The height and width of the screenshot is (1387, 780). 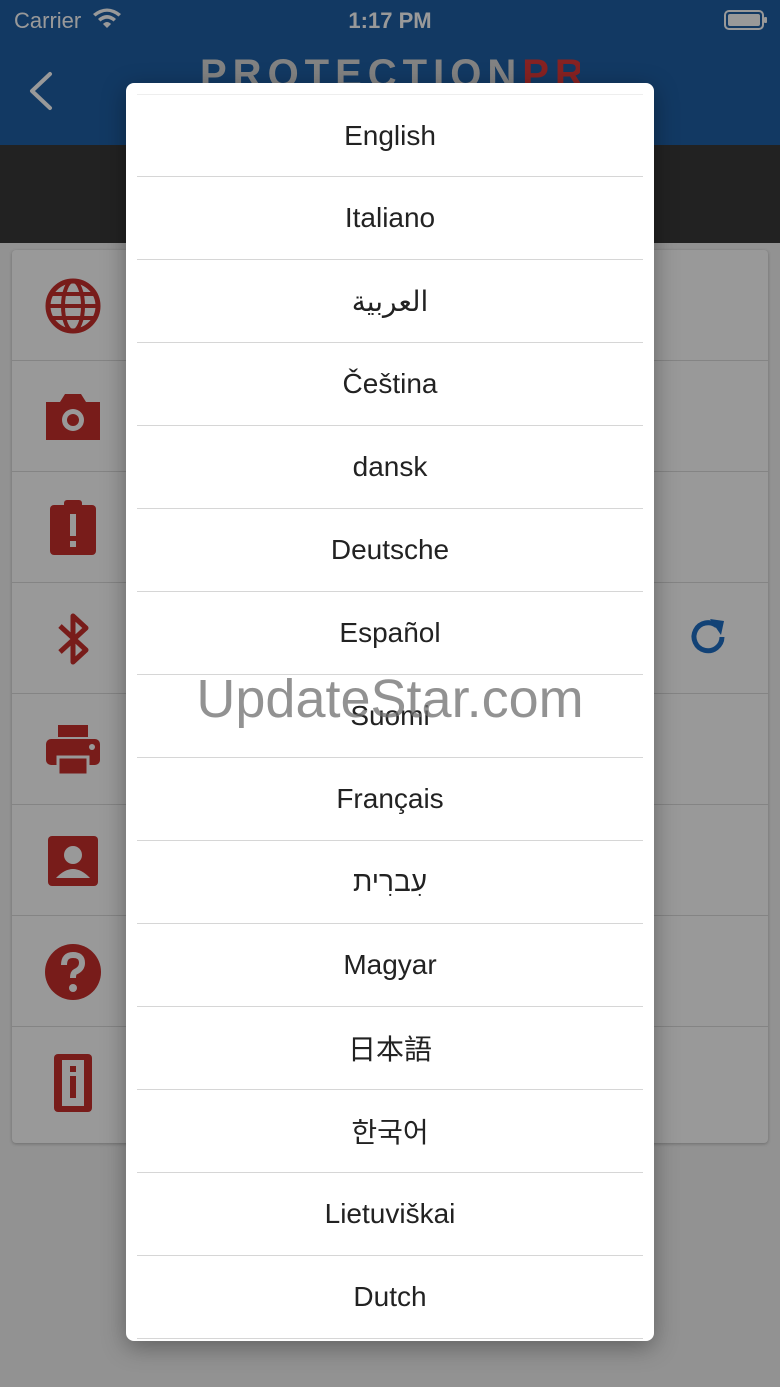 I want to click on language-option: Deutsche, so click(x=390, y=550).